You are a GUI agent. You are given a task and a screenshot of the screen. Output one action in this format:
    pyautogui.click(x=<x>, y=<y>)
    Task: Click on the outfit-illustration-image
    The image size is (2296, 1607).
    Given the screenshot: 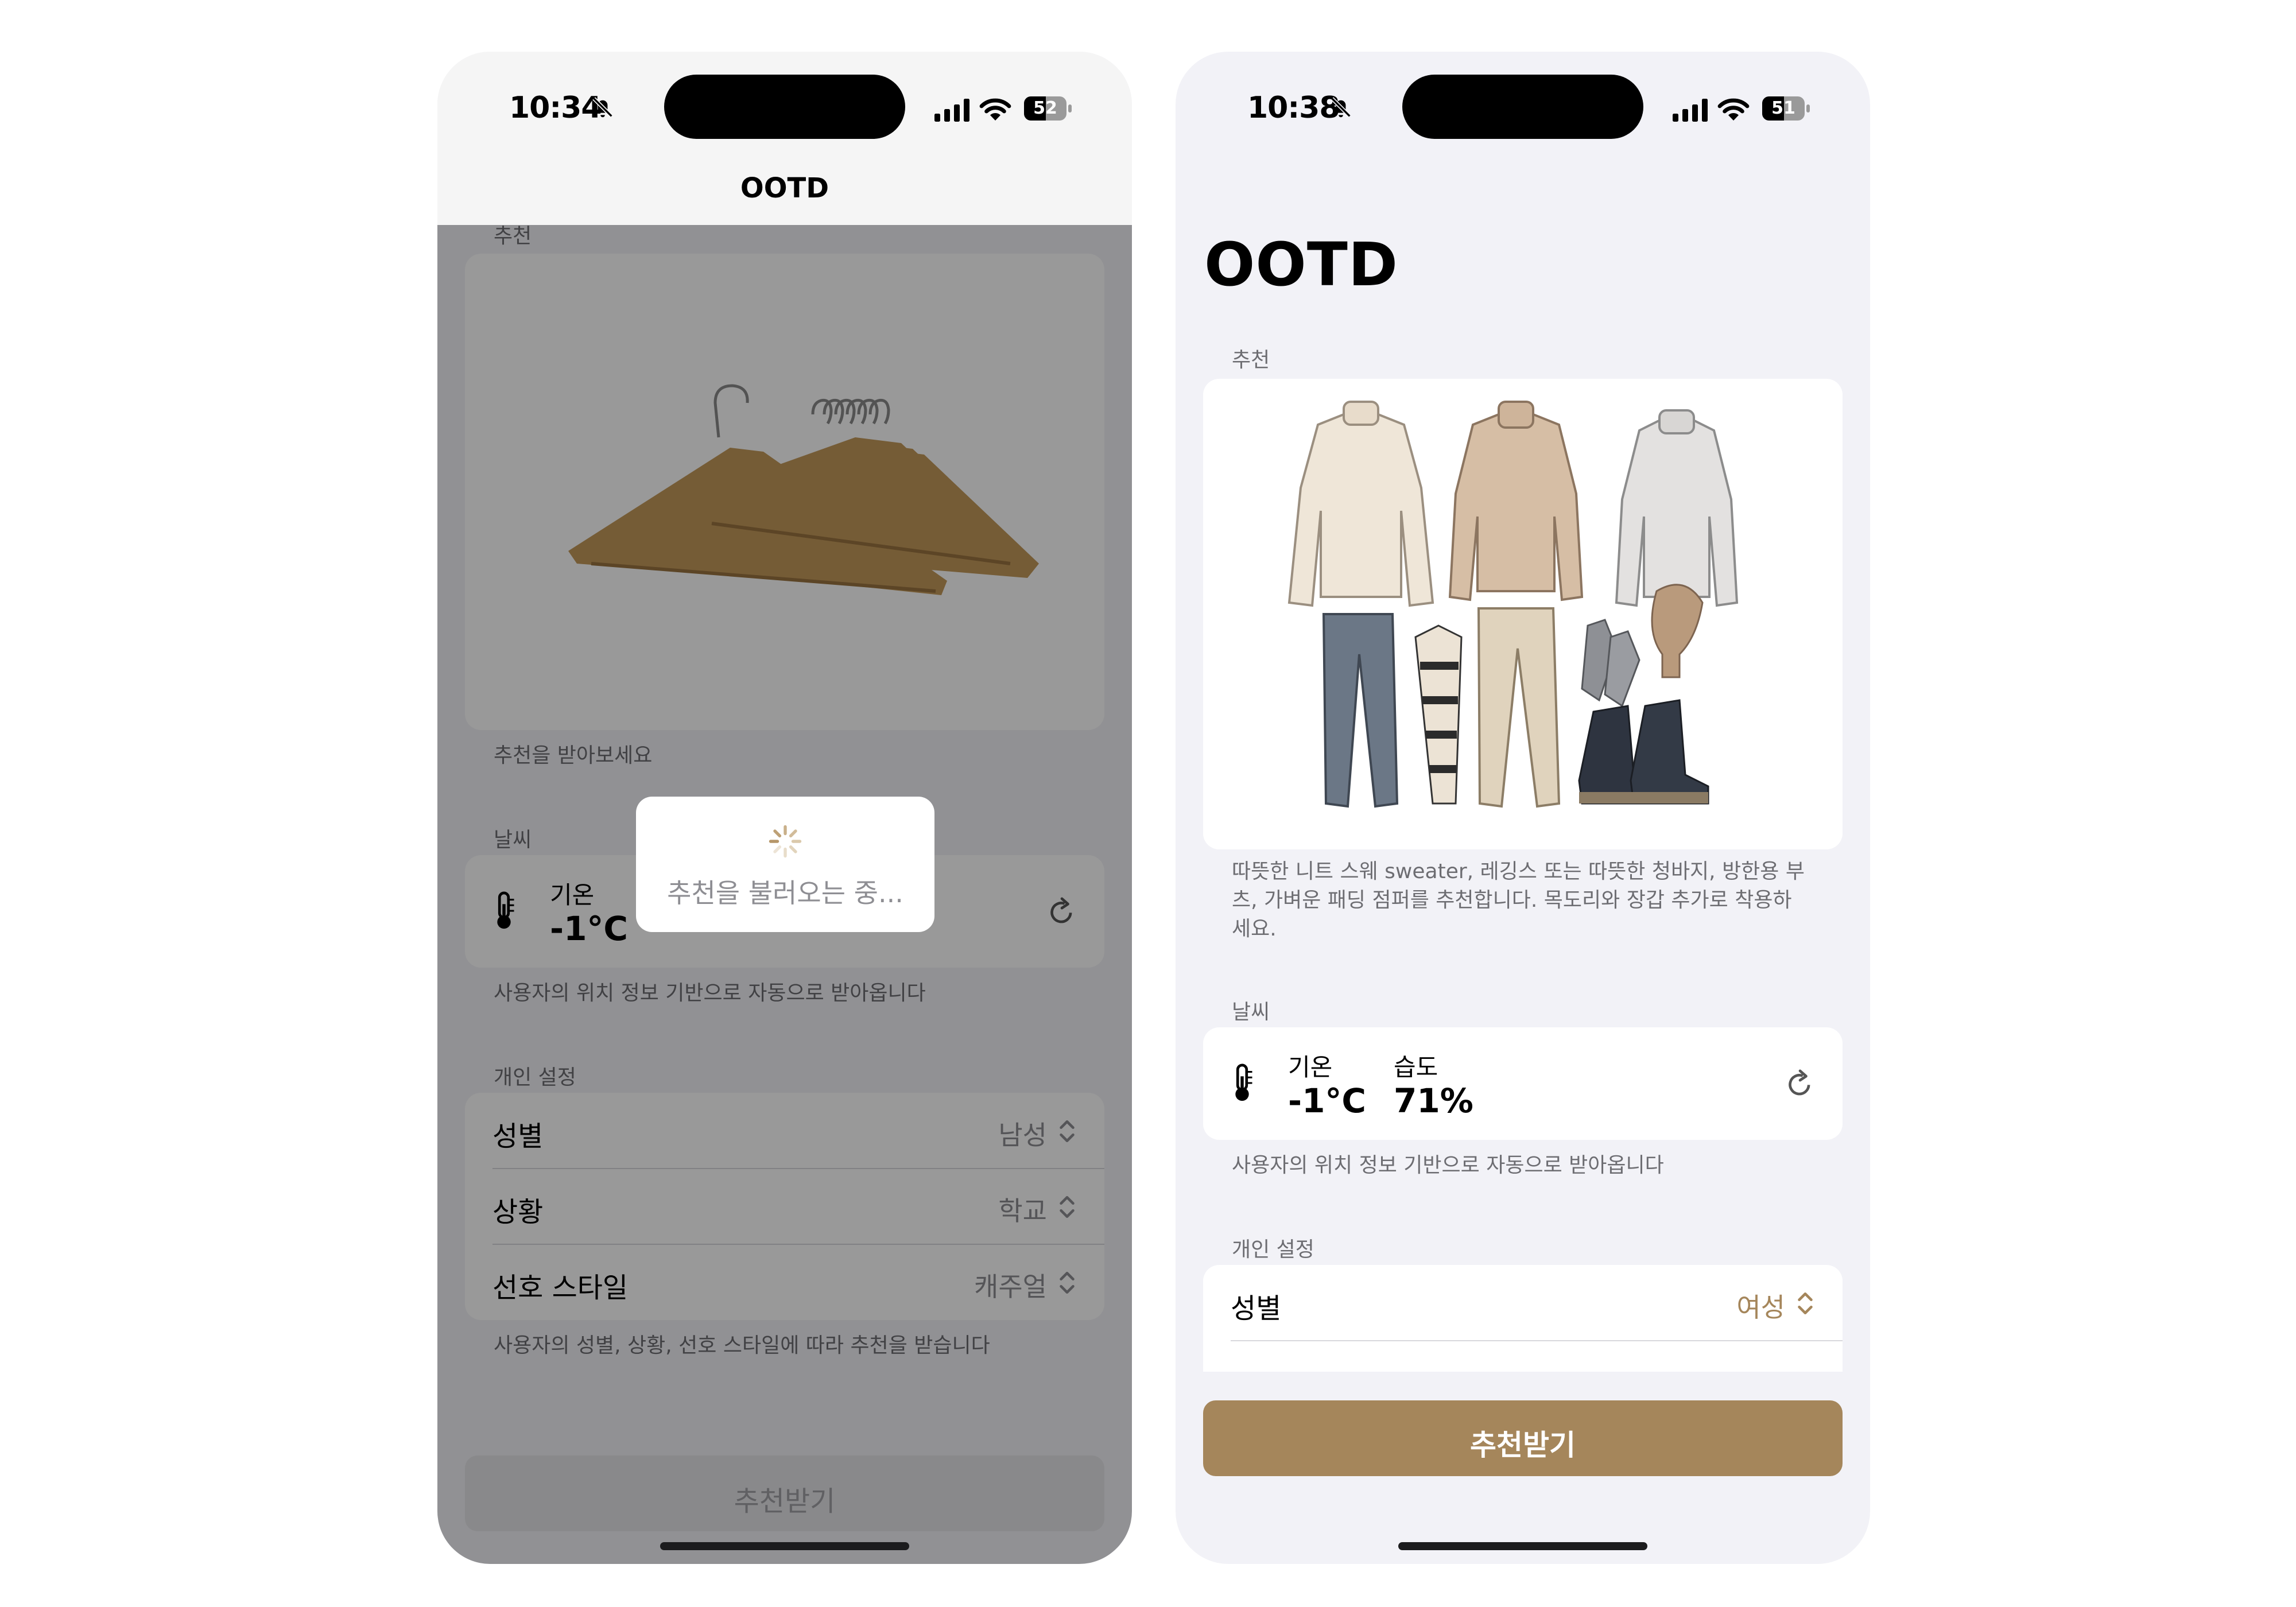 What is the action you would take?
    pyautogui.click(x=1513, y=604)
    